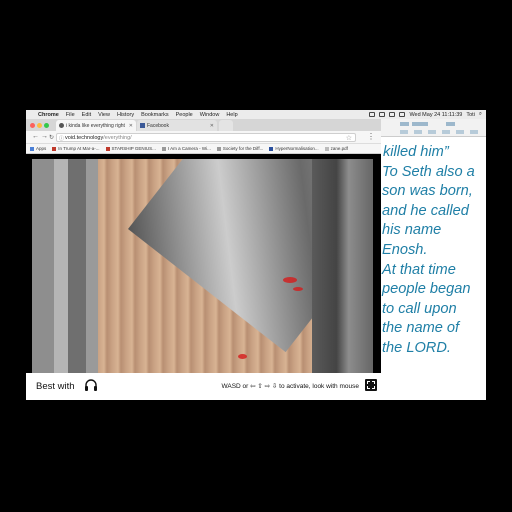  I want to click on url-path: /everything/, so click(117, 138).